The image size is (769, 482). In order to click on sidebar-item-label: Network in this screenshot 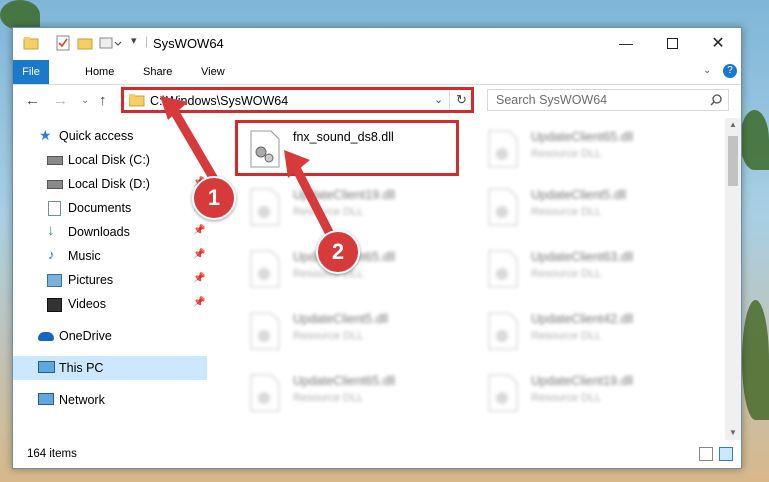, I will do `click(82, 400)`.